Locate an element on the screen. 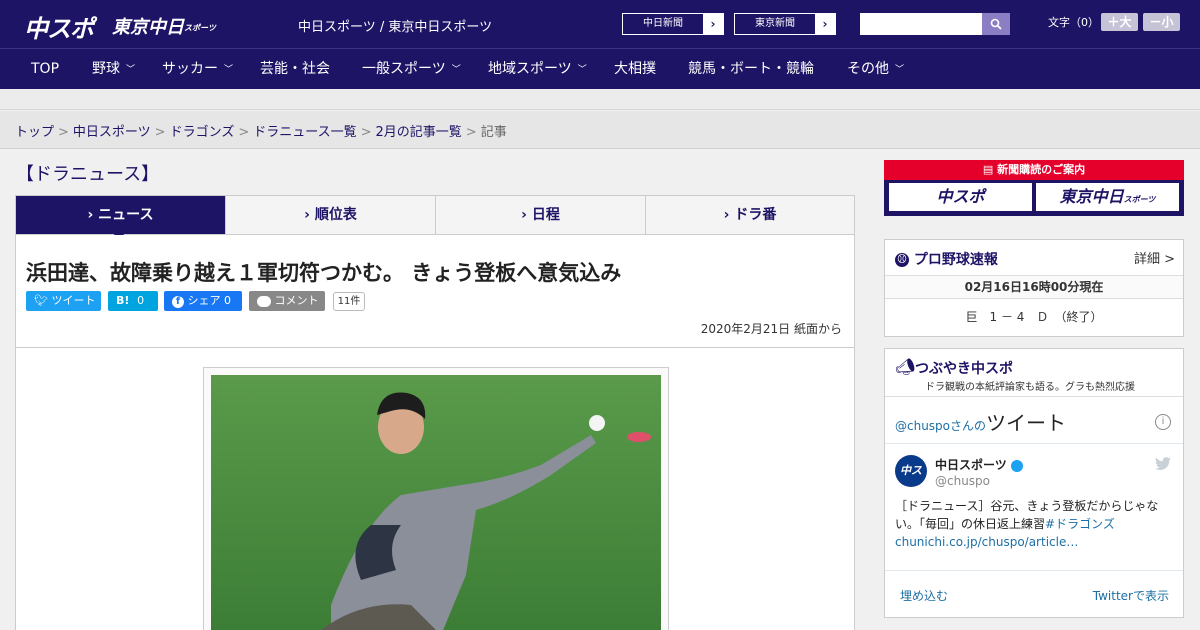  tab-schedule: › 日程 is located at coordinates (541, 215).